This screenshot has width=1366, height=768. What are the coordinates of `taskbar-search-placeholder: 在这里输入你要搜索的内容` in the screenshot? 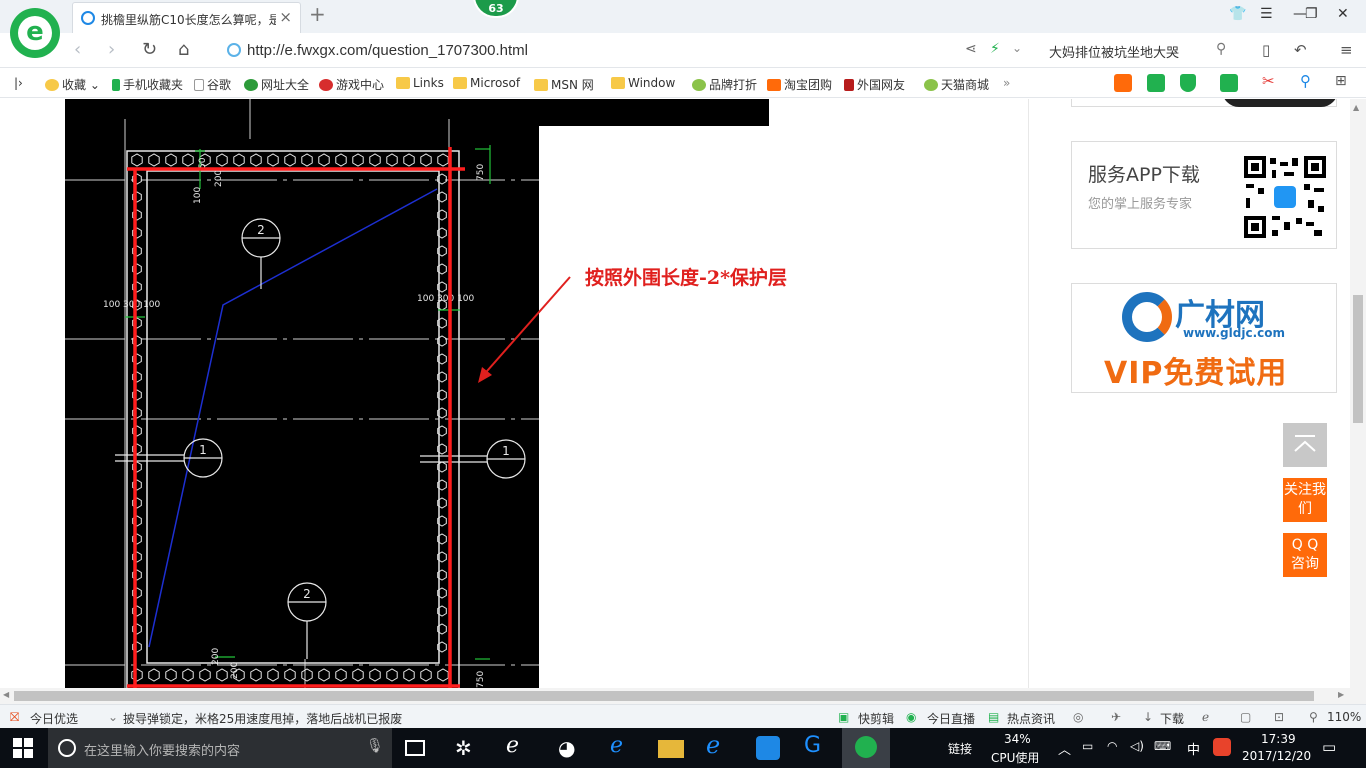 It's located at (162, 749).